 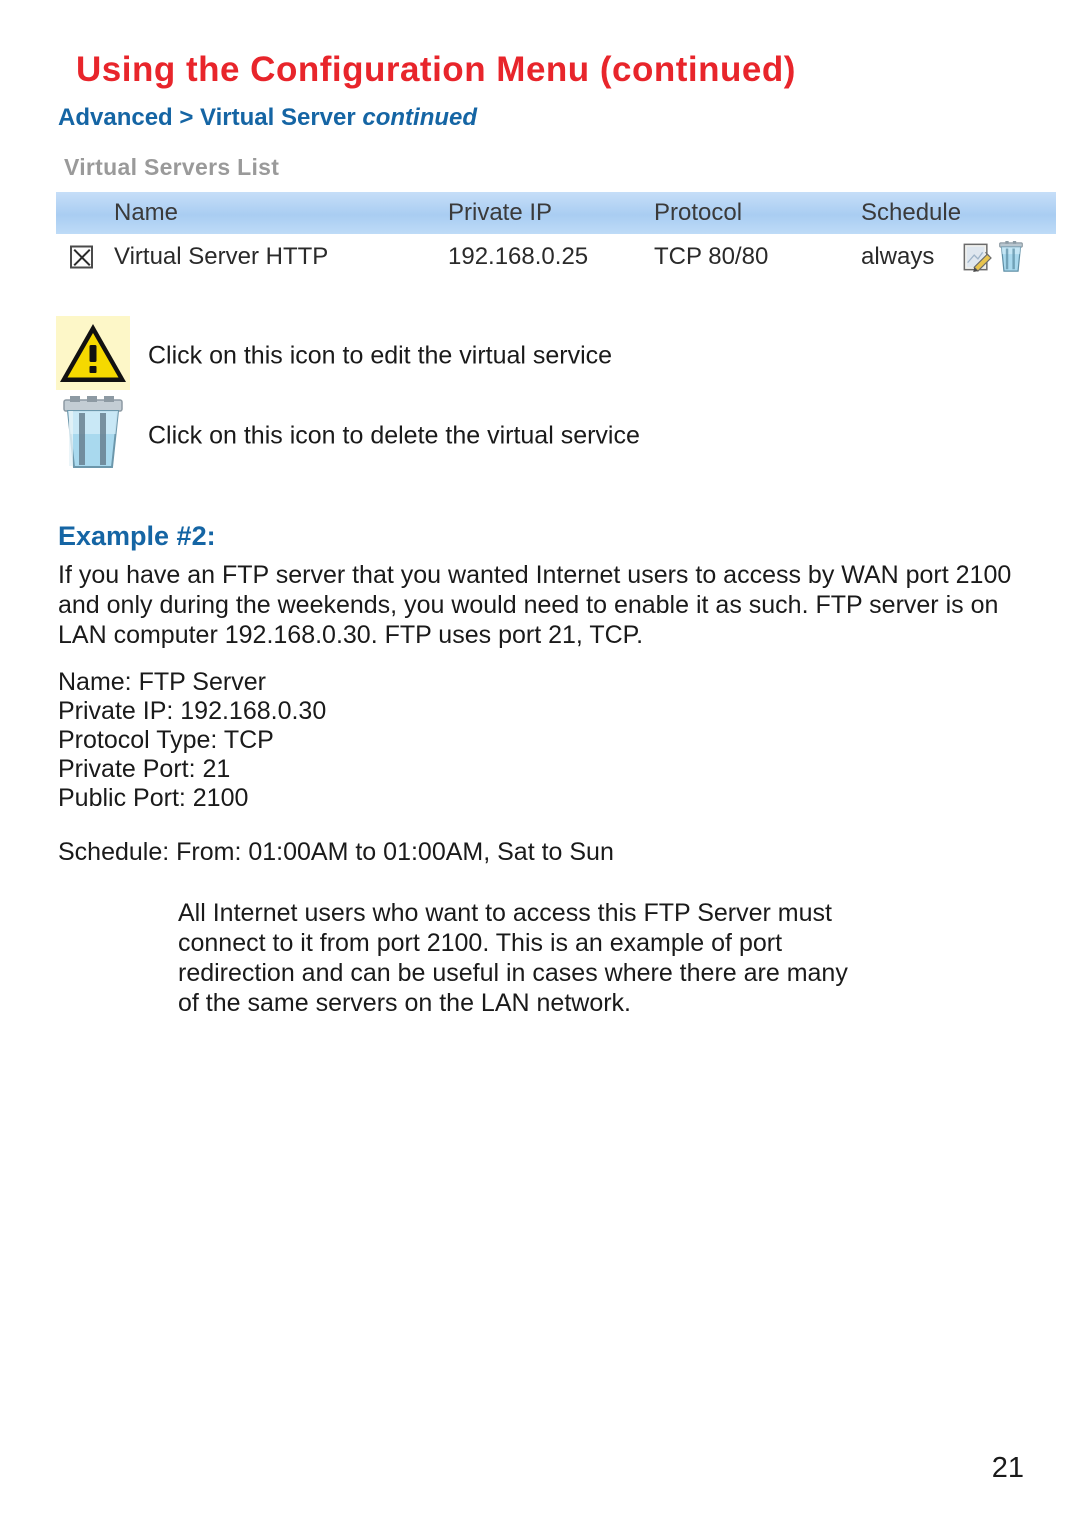 What do you see at coordinates (1011, 257) in the screenshot?
I see `delete-icon` at bounding box center [1011, 257].